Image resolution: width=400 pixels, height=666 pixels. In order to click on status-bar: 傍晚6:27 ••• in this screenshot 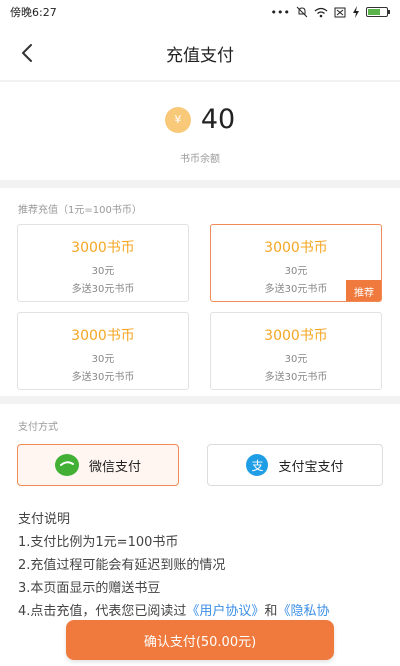, I will do `click(200, 12)`.